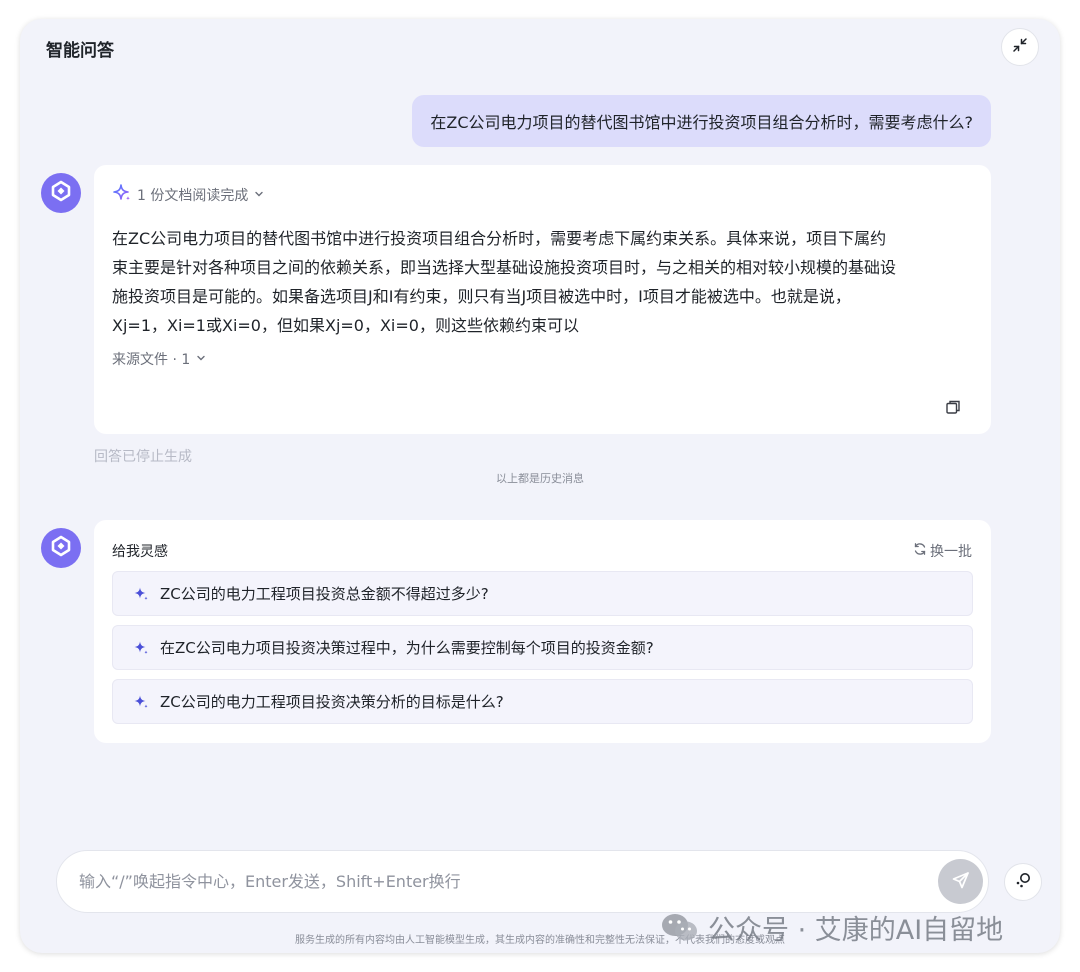 The width and height of the screenshot is (1080, 972). I want to click on collapse-icon, so click(1020, 47).